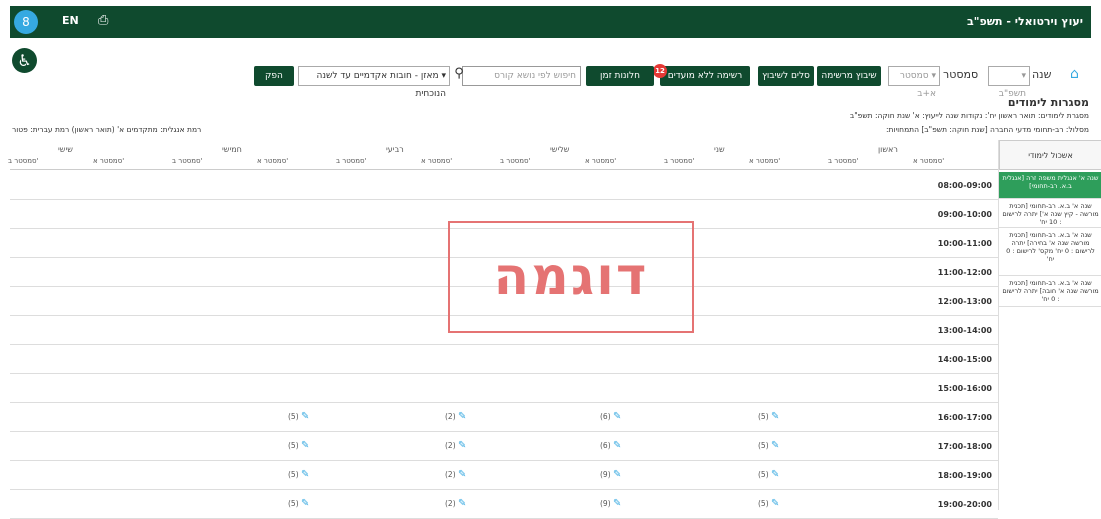 The width and height of the screenshot is (1101, 519). What do you see at coordinates (459, 76) in the screenshot?
I see `search-icon: ⚲` at bounding box center [459, 76].